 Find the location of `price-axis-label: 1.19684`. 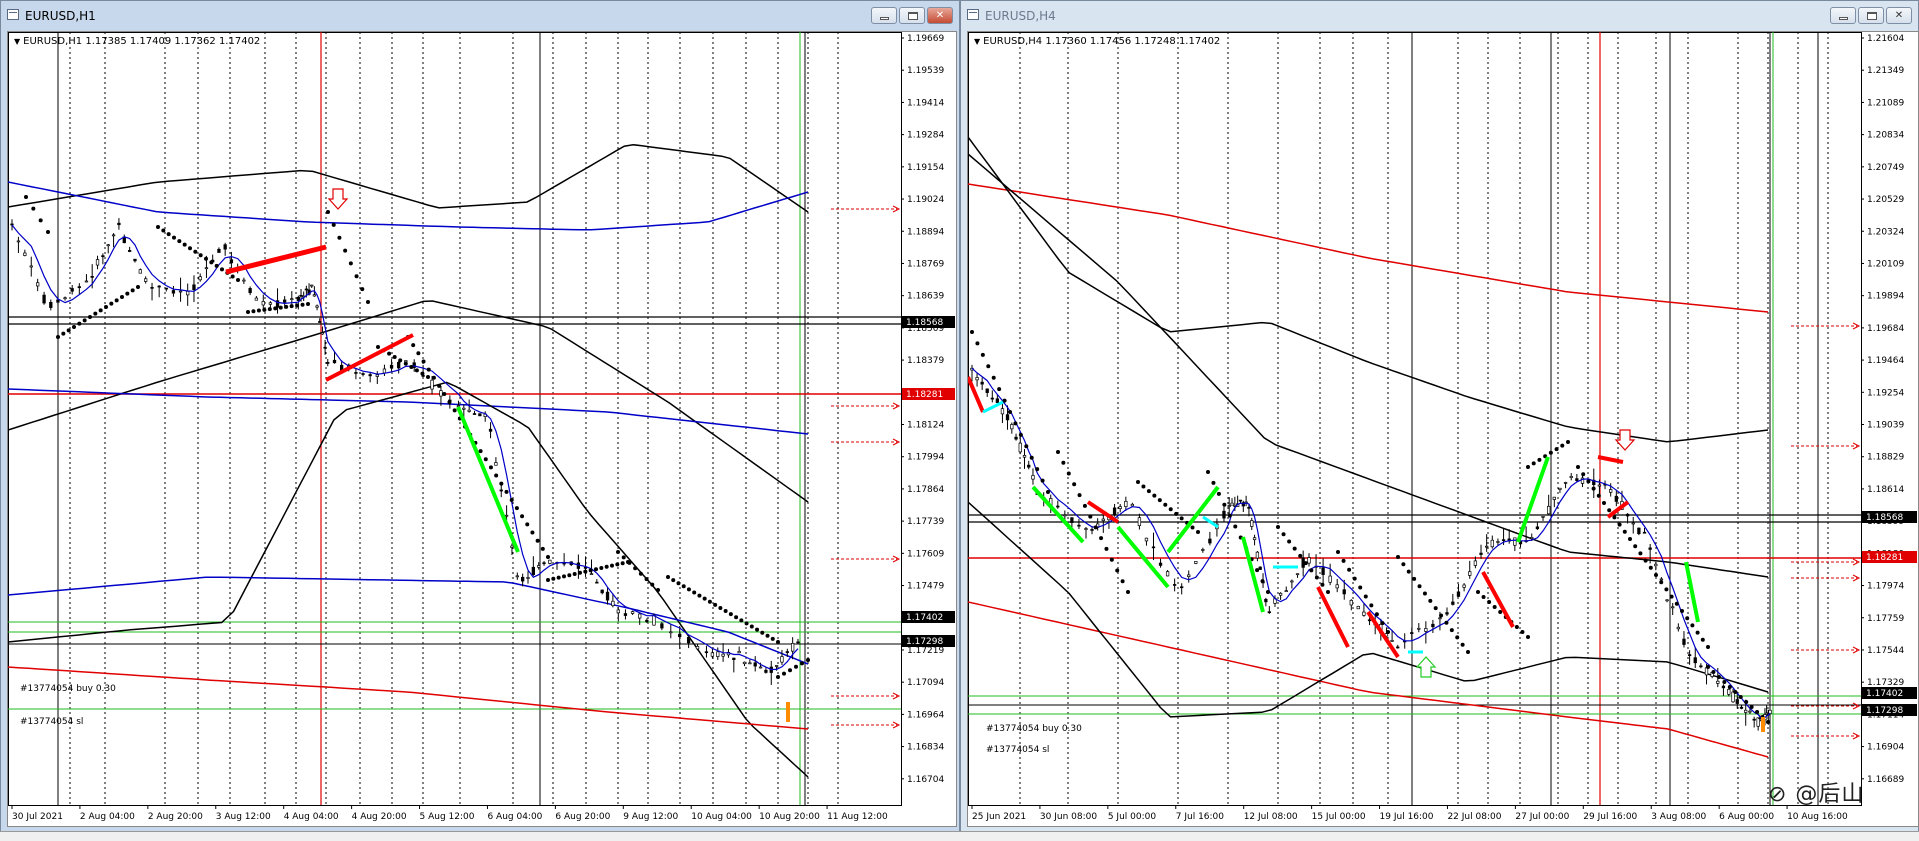

price-axis-label: 1.19684 is located at coordinates (1885, 329).